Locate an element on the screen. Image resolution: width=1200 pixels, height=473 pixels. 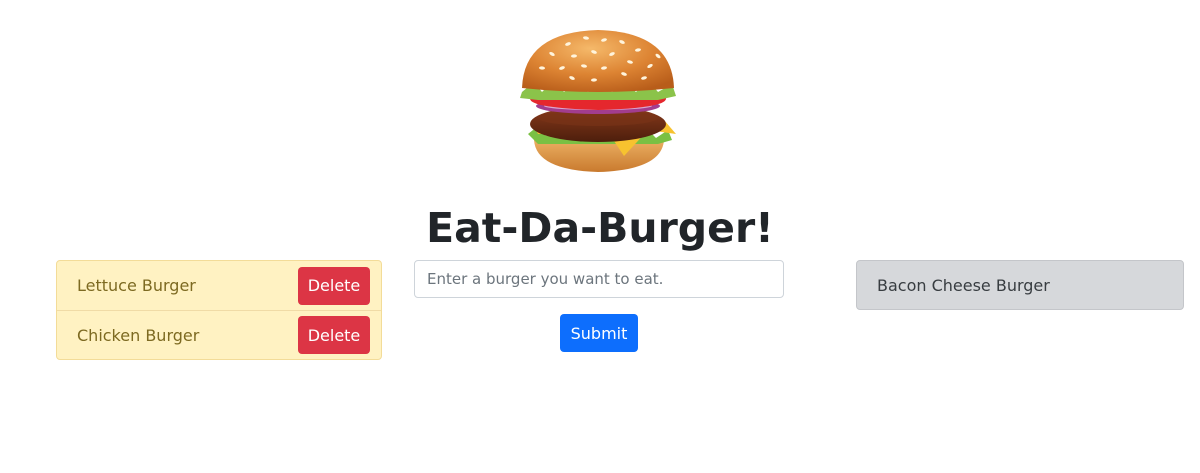
list-item: Bacon Cheese Burger is located at coordinates (1020, 285).